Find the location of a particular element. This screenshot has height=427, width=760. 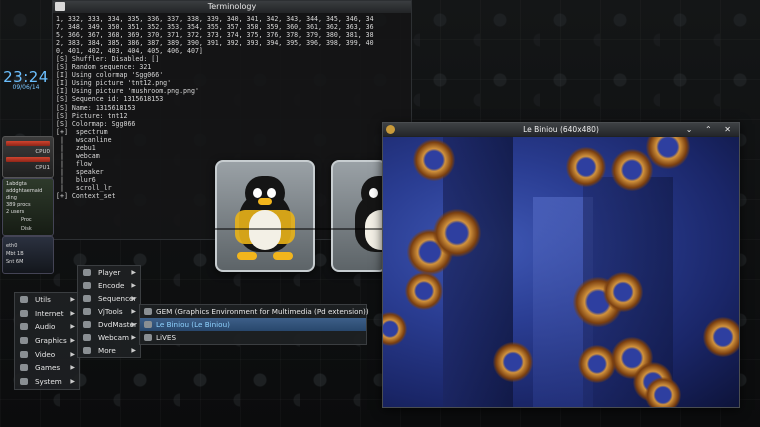

vjtools-menu-item-label: Le Biniou (Le Biniou) is located at coordinates (193, 324).